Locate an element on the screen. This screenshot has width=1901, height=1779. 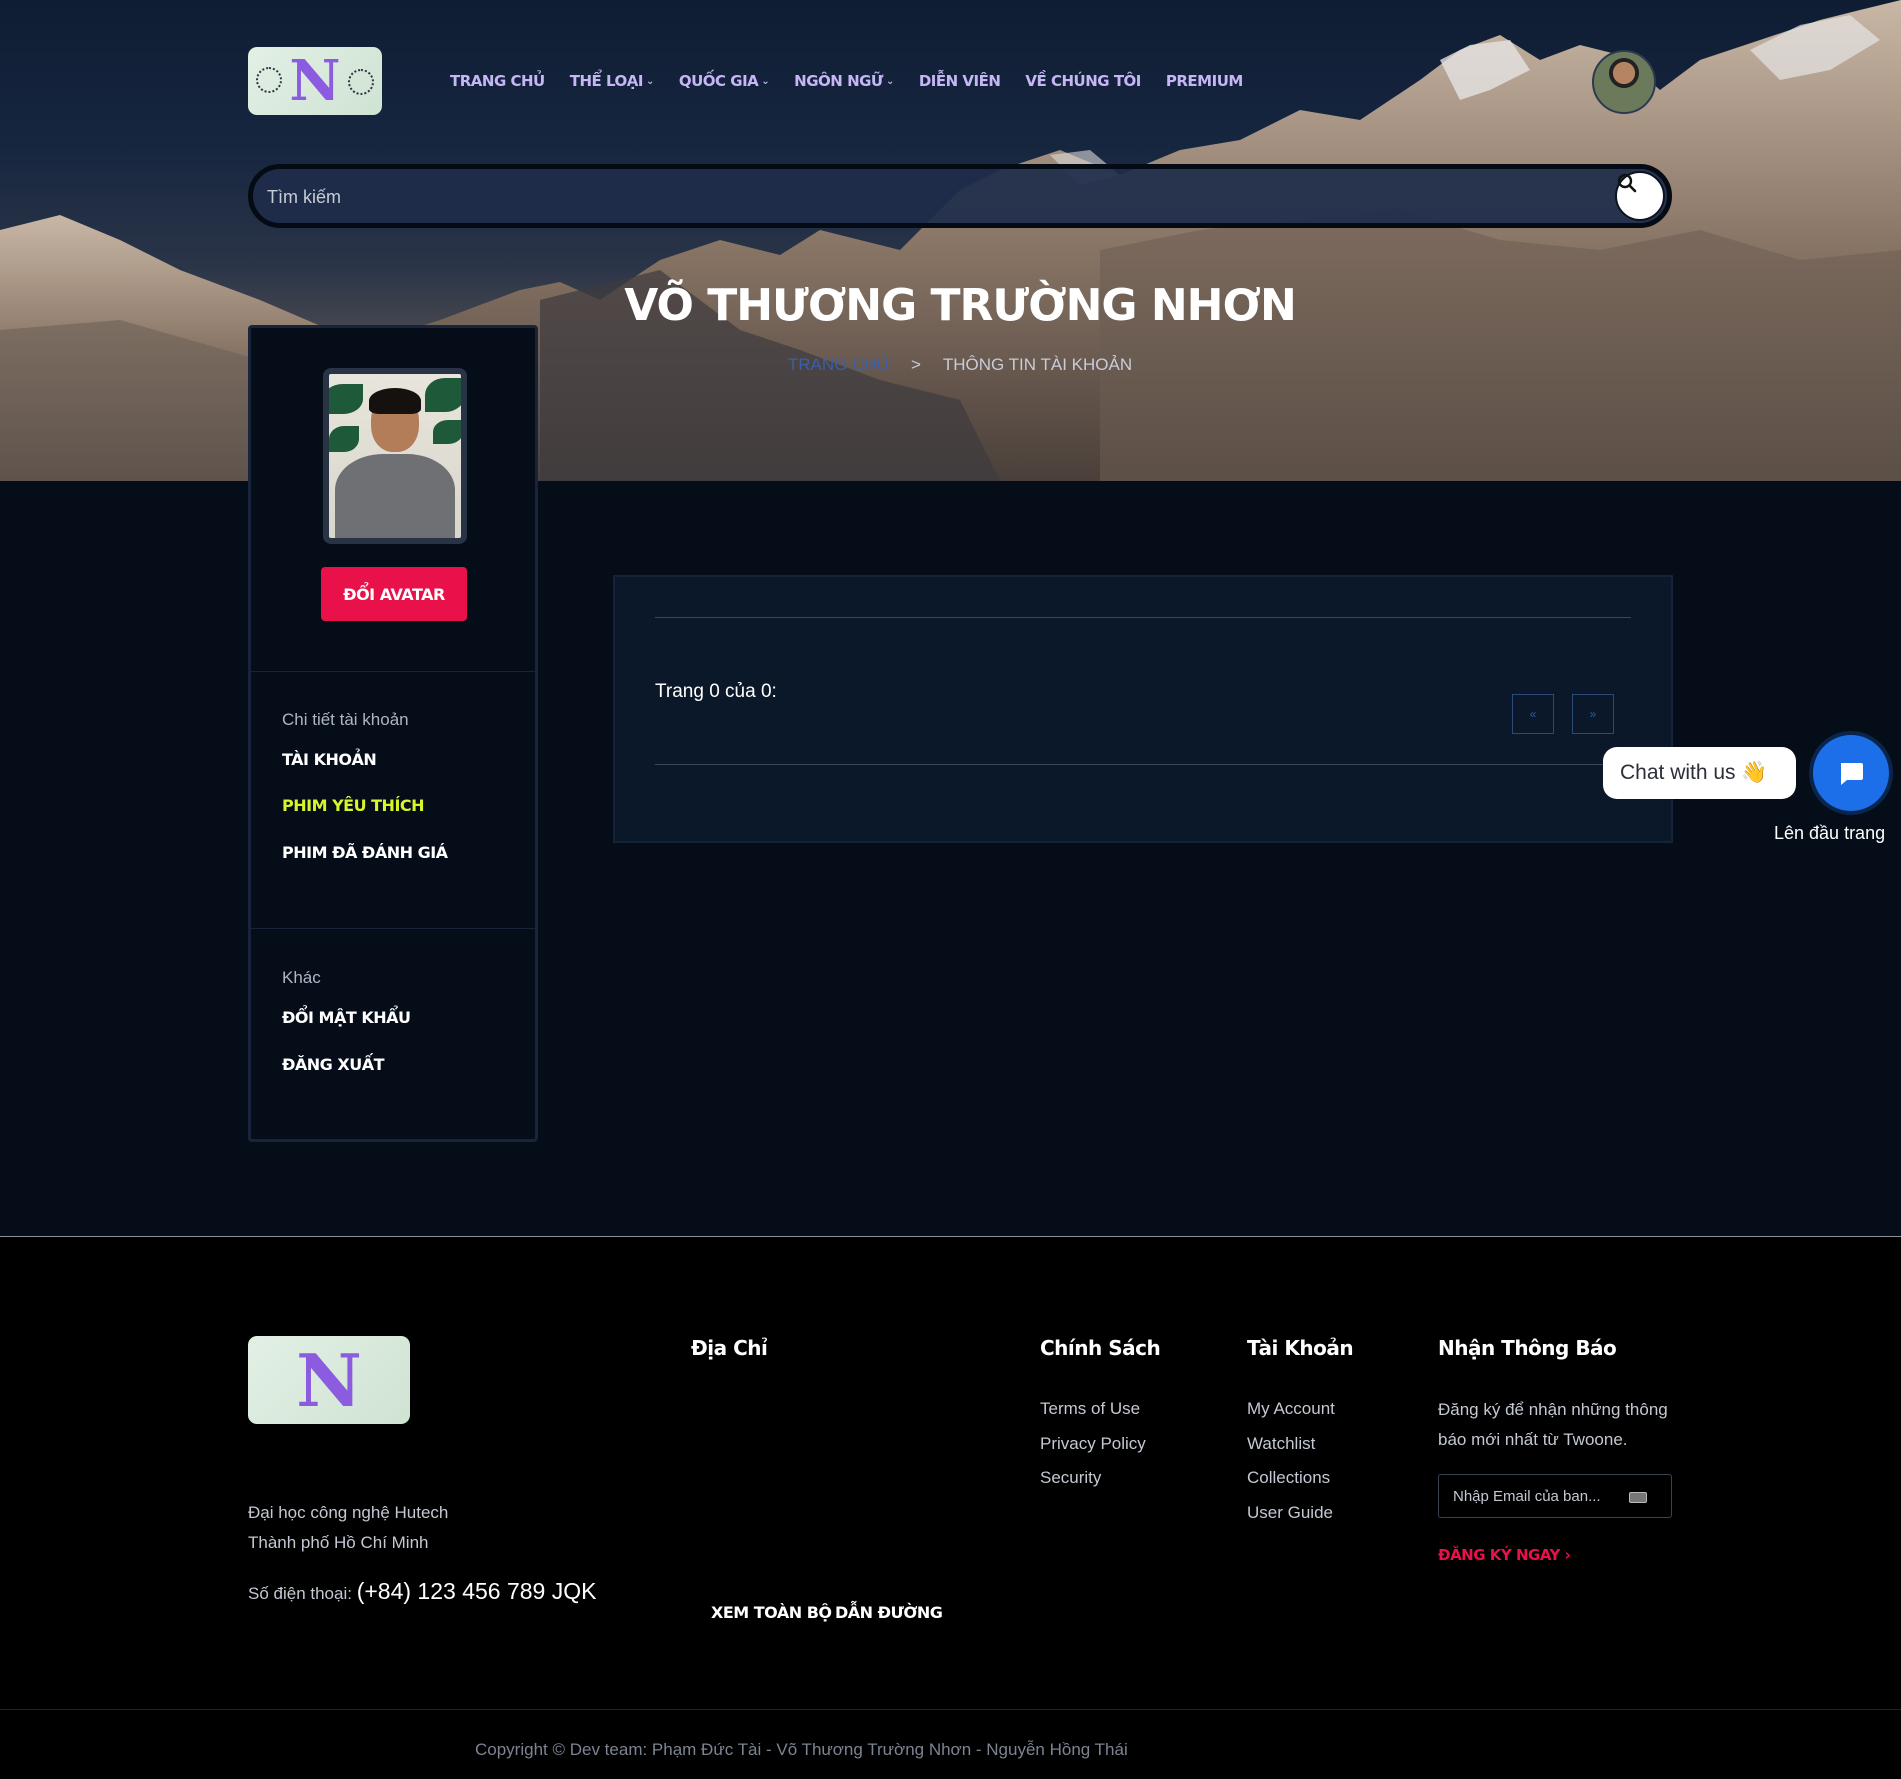
nav-ve-chung-toi: VỀ CHÚNG TÔI is located at coordinates (1083, 81).